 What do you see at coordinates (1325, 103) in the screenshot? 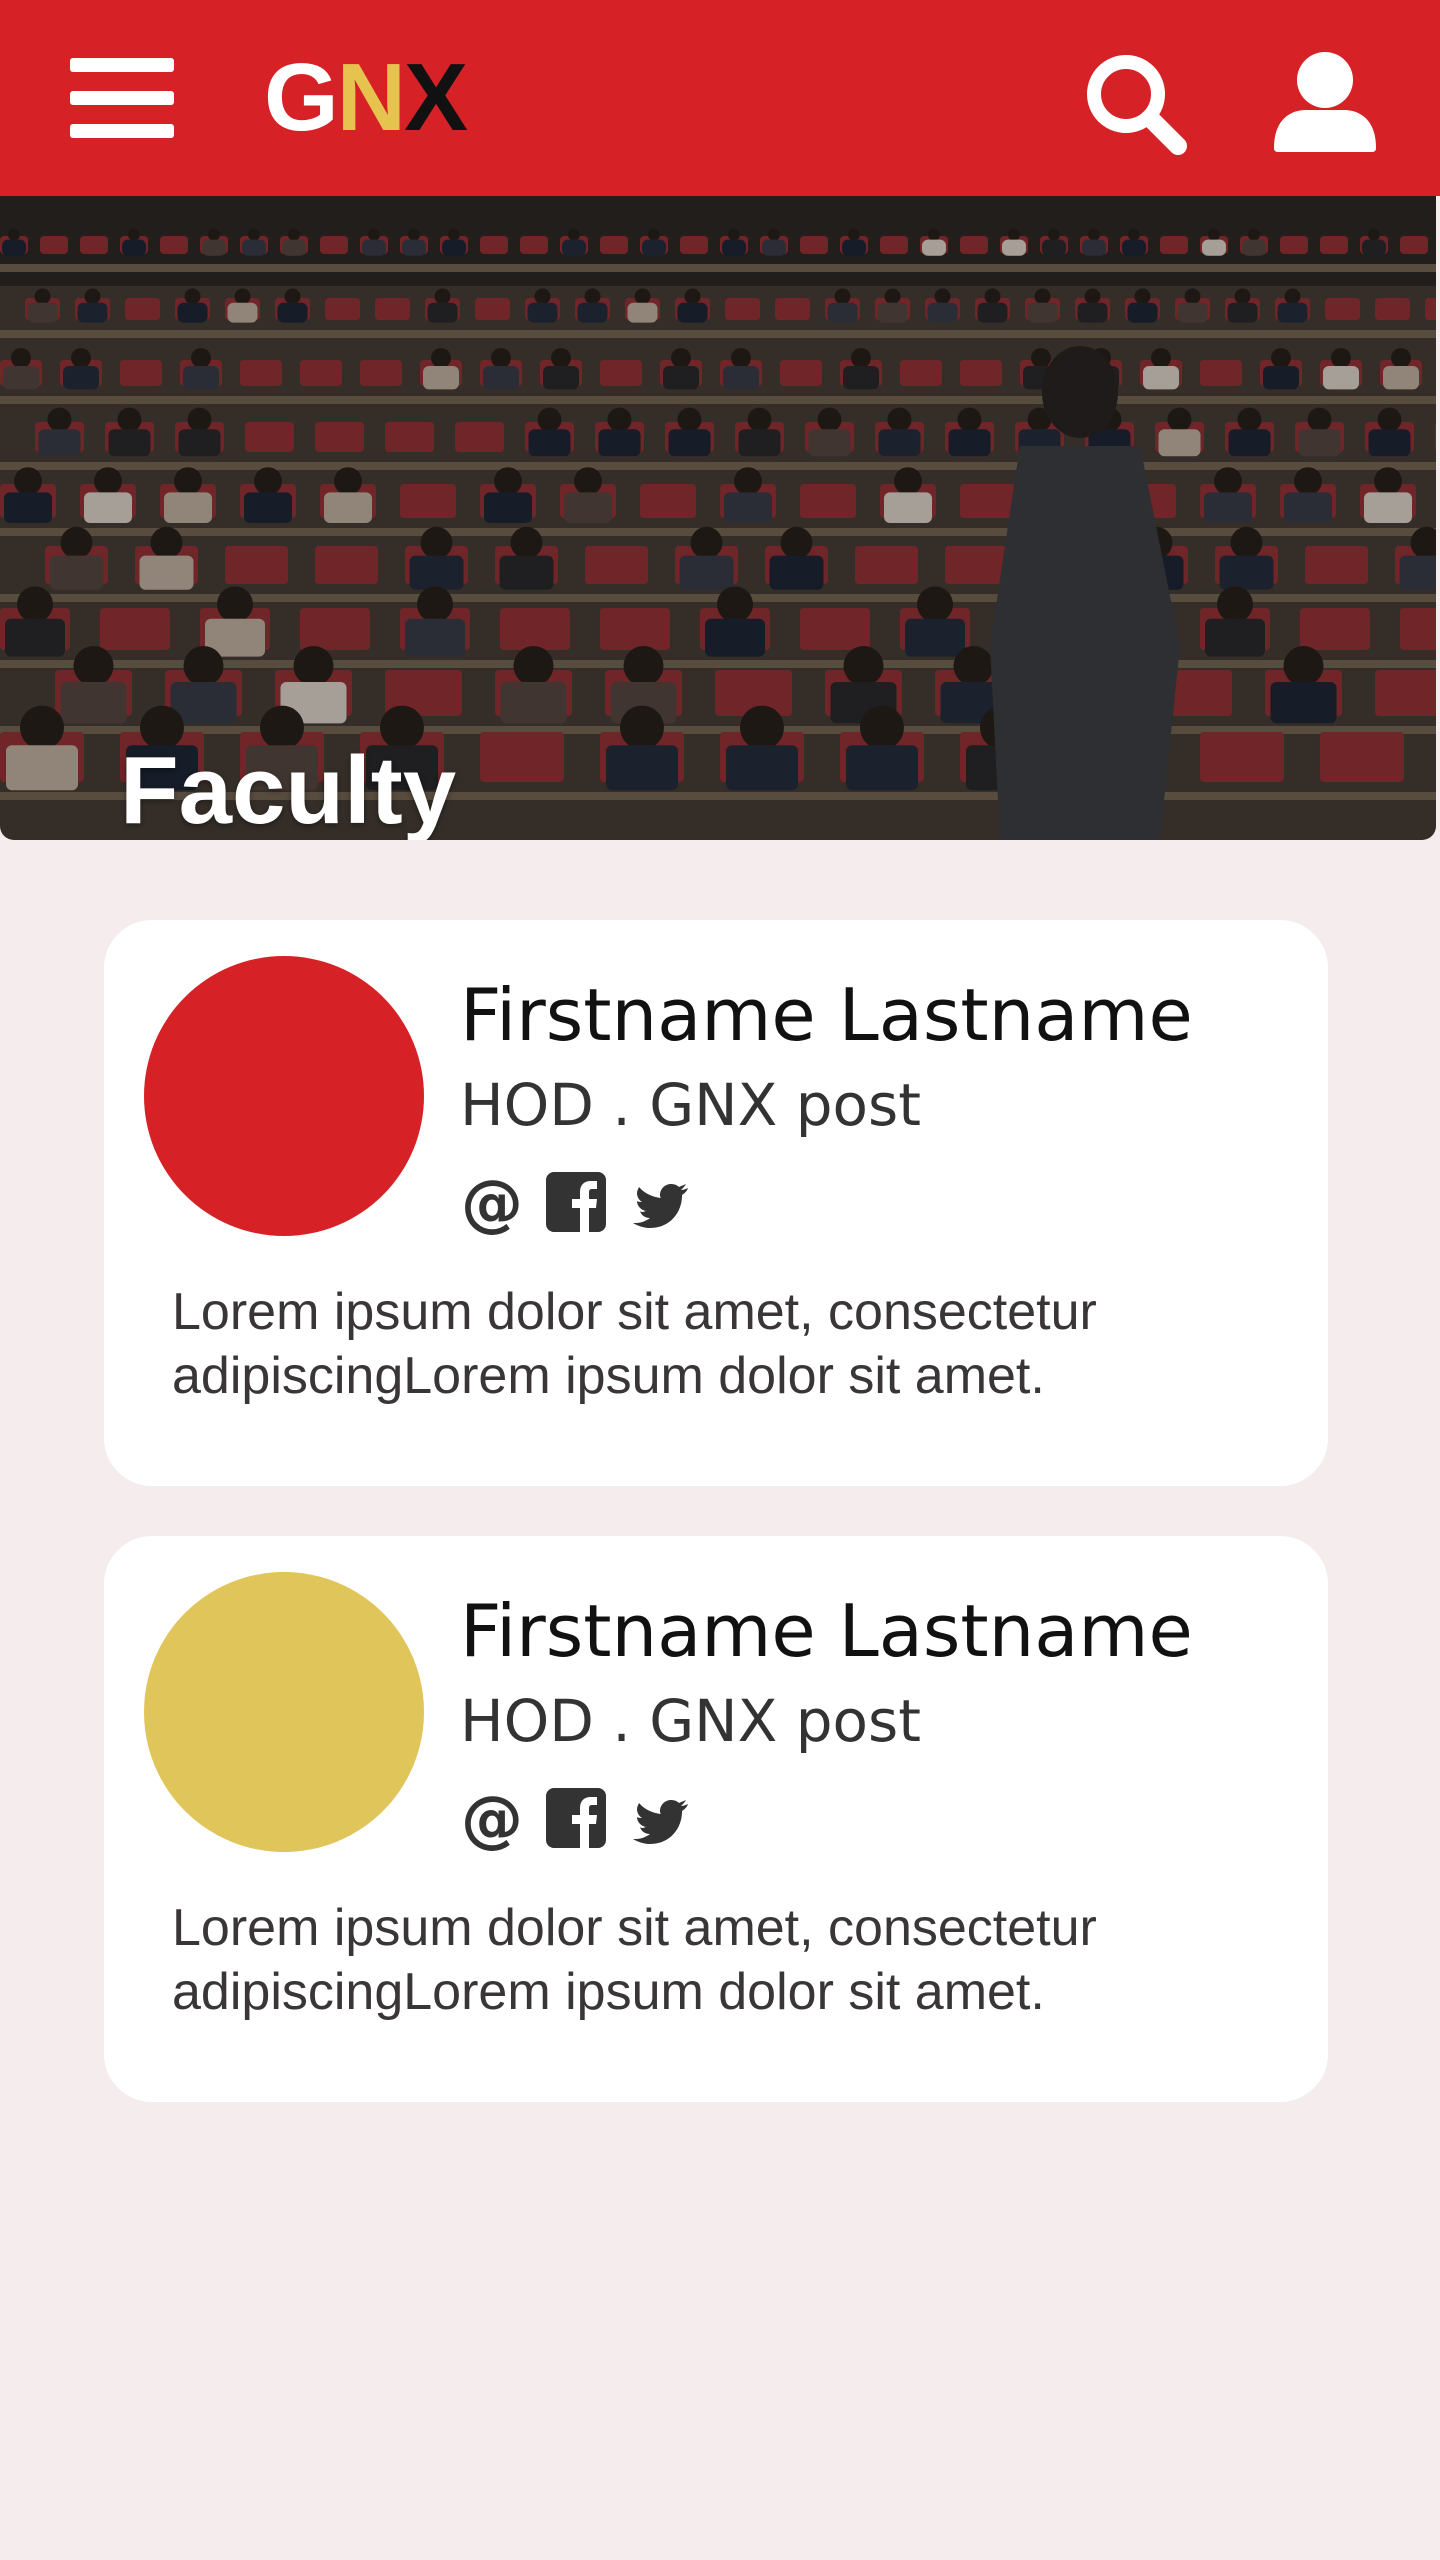
I see `user-icon` at bounding box center [1325, 103].